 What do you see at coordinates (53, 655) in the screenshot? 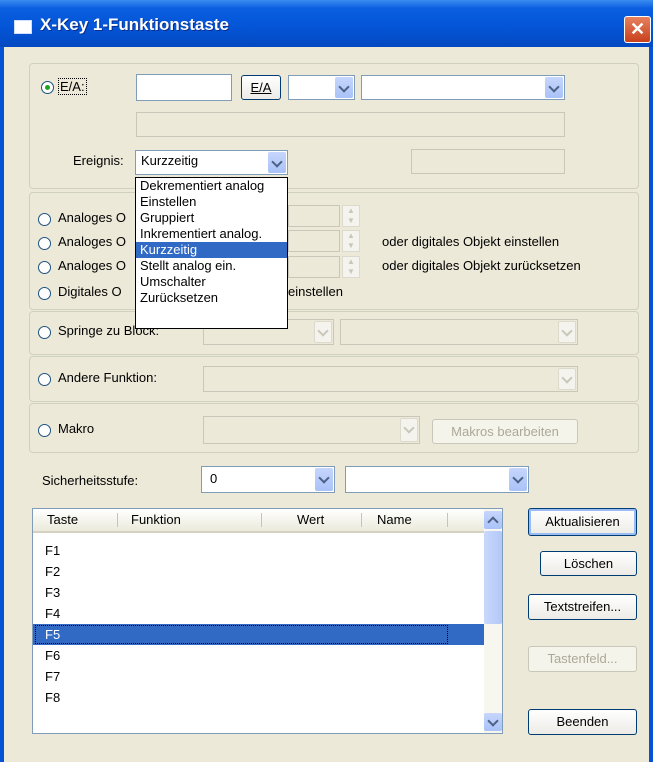
I see `row-key: F6` at bounding box center [53, 655].